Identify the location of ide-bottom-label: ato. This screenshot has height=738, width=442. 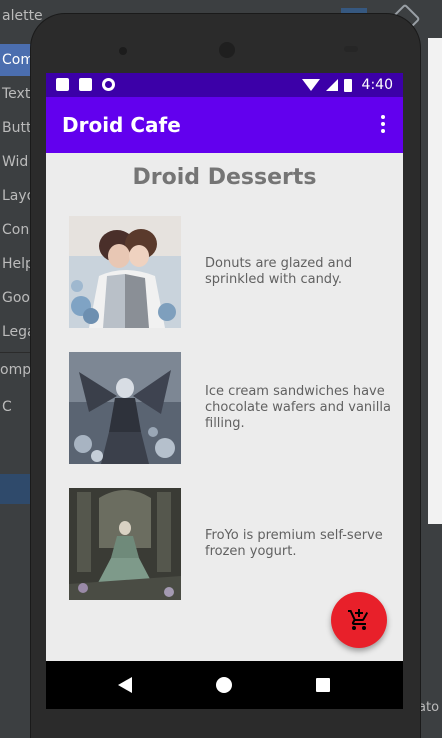
(429, 707).